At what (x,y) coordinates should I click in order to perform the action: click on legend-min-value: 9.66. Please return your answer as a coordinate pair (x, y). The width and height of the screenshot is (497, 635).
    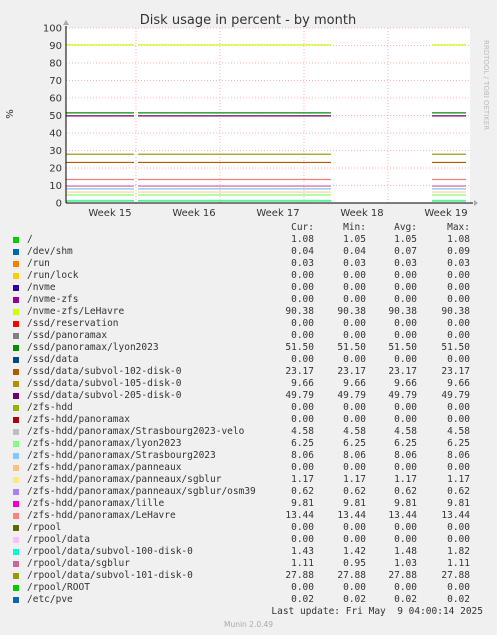
    Looking at the image, I should click on (354, 383).